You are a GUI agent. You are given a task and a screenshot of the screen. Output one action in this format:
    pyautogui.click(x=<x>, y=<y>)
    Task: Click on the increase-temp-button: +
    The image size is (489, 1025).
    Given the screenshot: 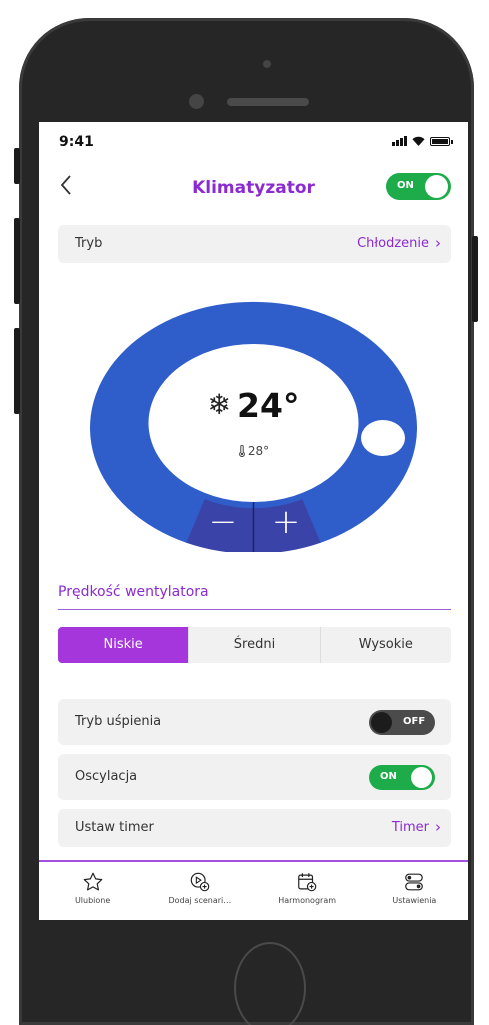 What is the action you would take?
    pyautogui.click(x=286, y=522)
    